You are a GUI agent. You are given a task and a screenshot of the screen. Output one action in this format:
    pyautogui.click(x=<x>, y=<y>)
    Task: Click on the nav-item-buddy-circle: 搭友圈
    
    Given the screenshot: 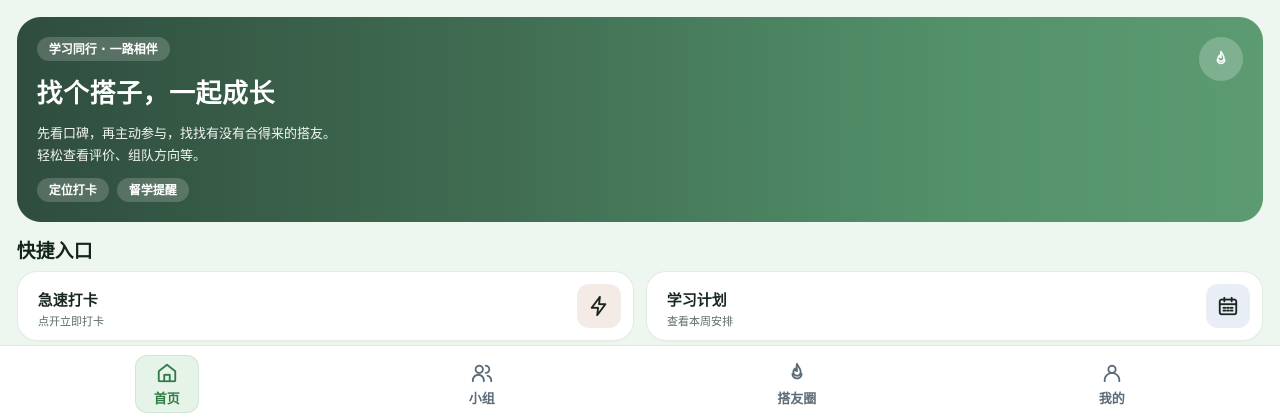 What is the action you would take?
    pyautogui.click(x=797, y=384)
    